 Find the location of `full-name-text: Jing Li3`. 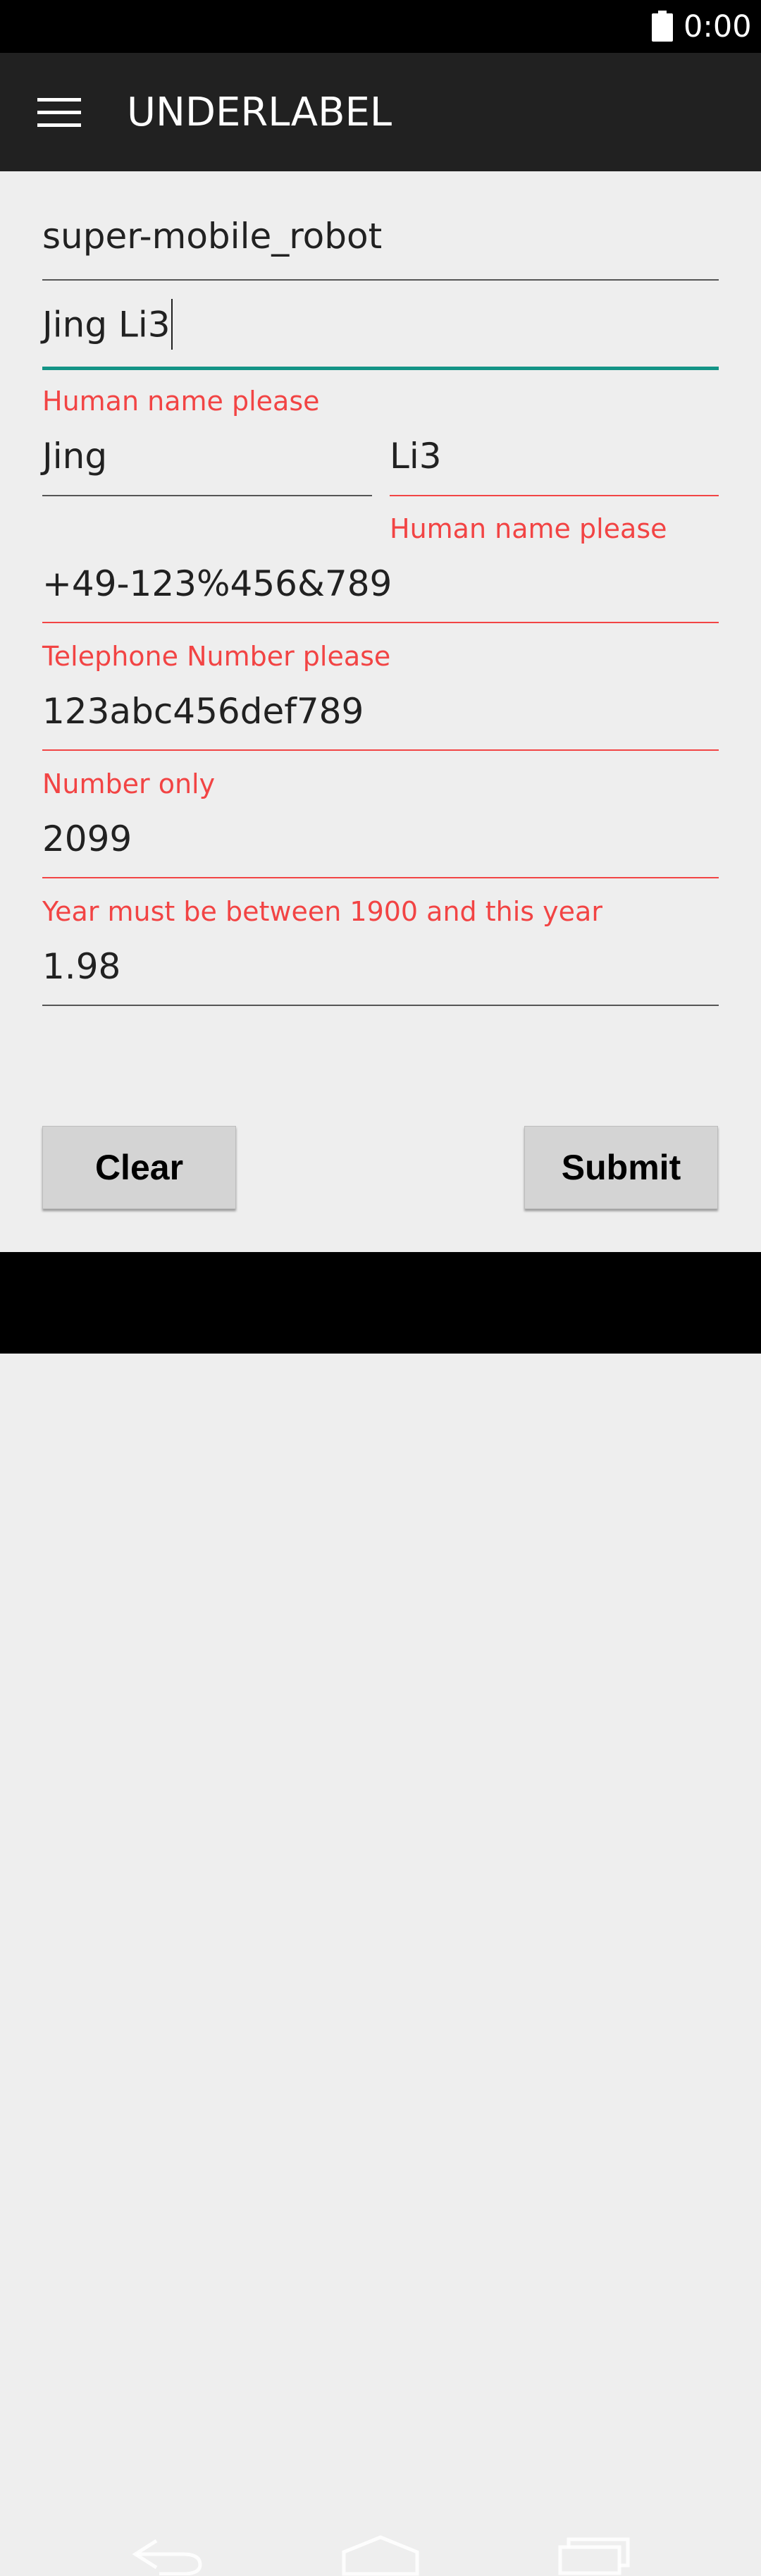

full-name-text: Jing Li3 is located at coordinates (106, 324).